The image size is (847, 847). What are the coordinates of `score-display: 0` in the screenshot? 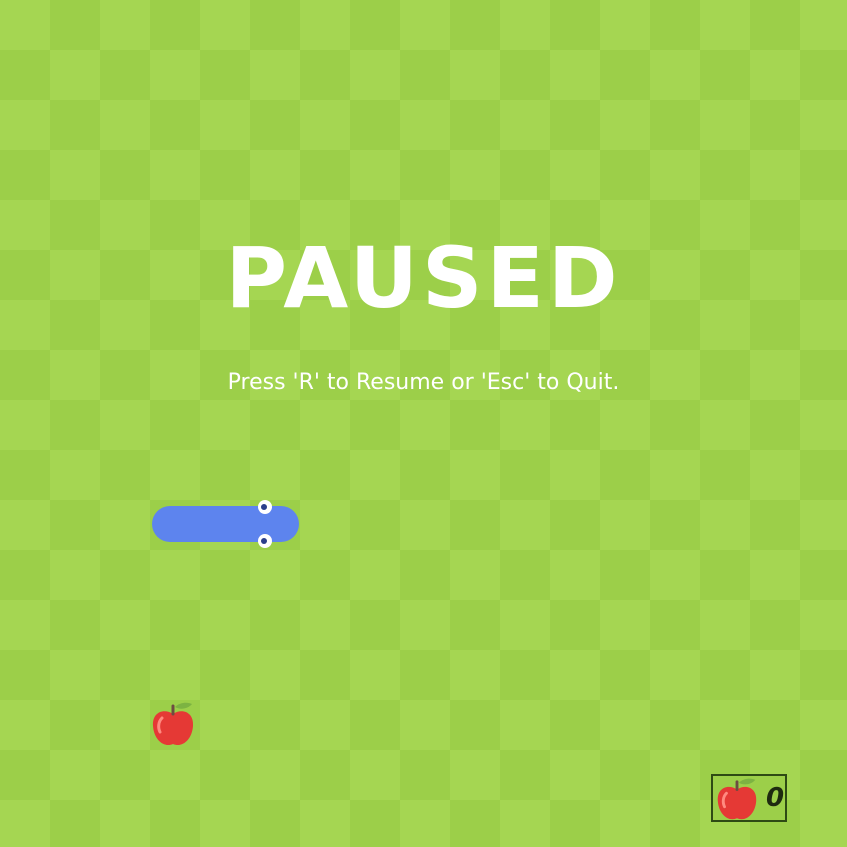 It's located at (749, 798).